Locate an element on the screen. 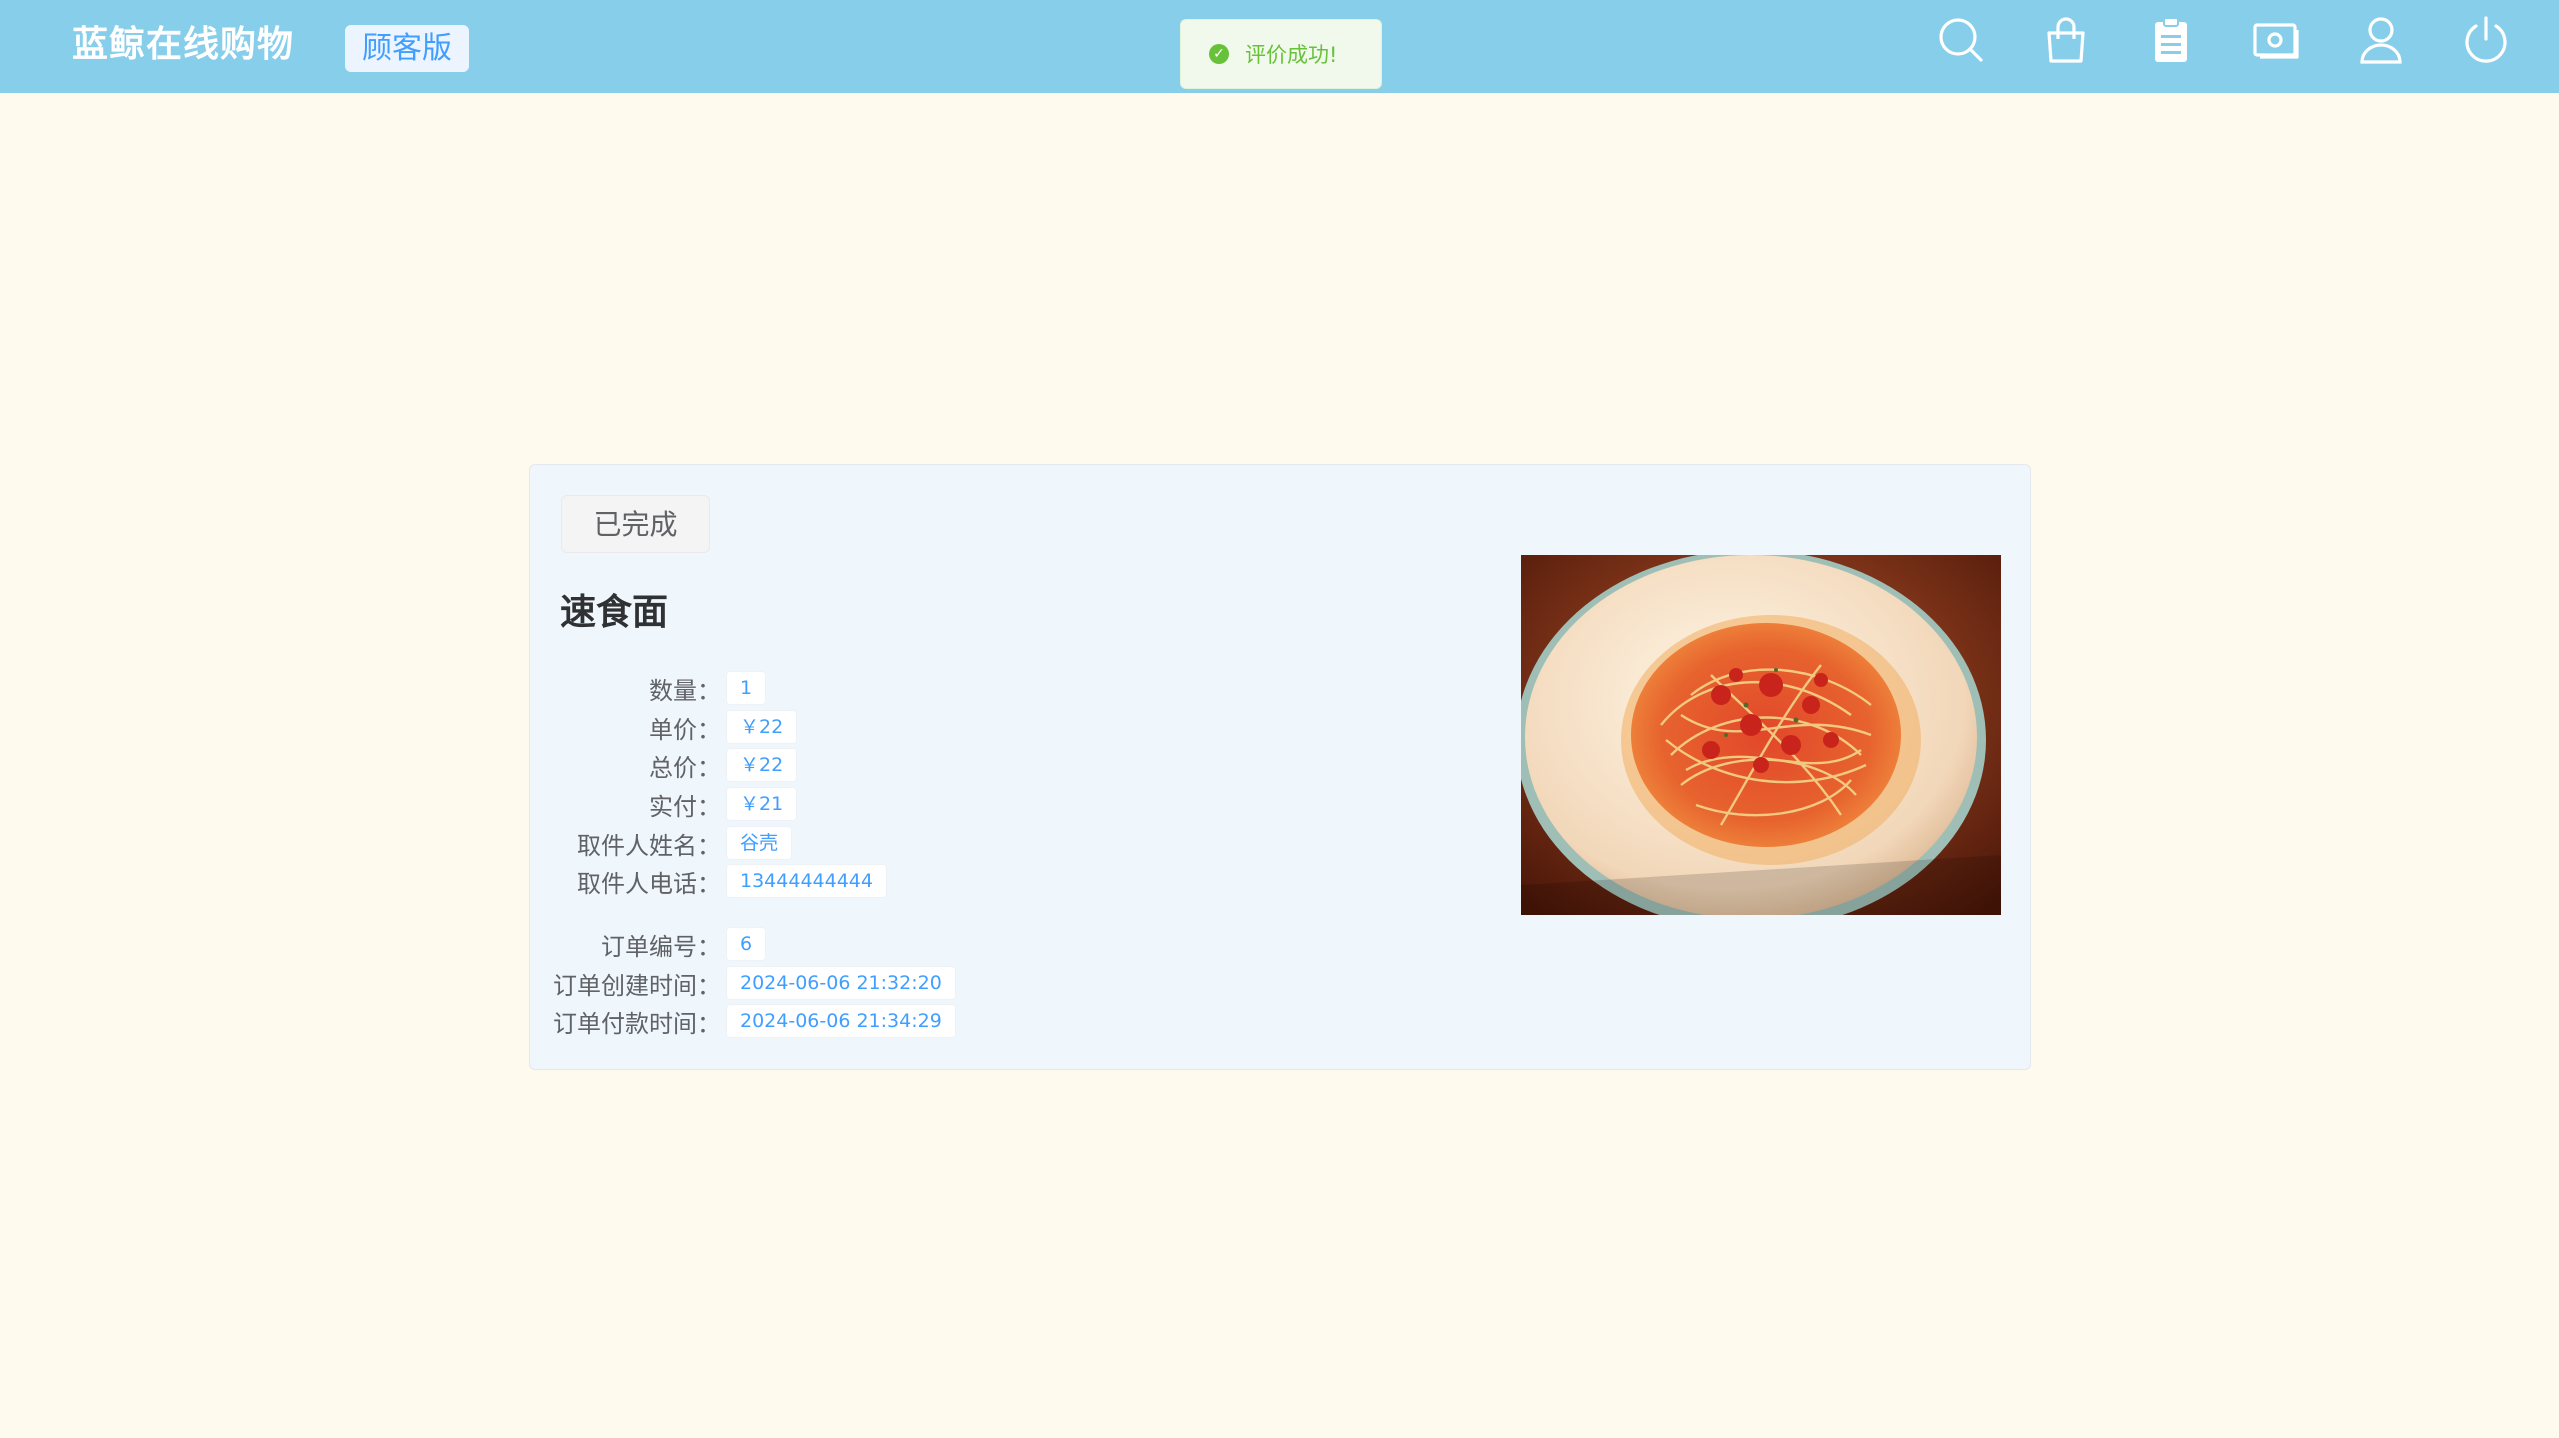 The width and height of the screenshot is (2559, 1438). meta-value: 2024-06-06 21:34:29 is located at coordinates (841, 1021).